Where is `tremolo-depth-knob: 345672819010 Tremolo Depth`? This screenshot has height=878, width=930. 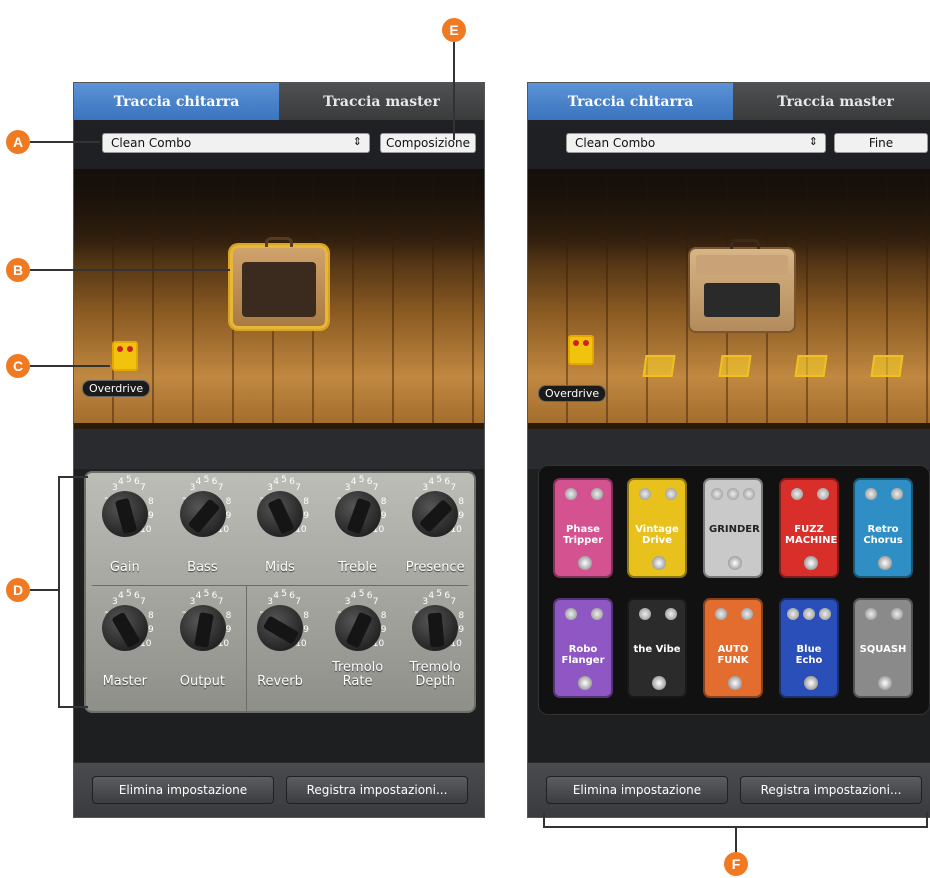 tremolo-depth-knob: 345672819010 Tremolo Depth is located at coordinates (435, 643).